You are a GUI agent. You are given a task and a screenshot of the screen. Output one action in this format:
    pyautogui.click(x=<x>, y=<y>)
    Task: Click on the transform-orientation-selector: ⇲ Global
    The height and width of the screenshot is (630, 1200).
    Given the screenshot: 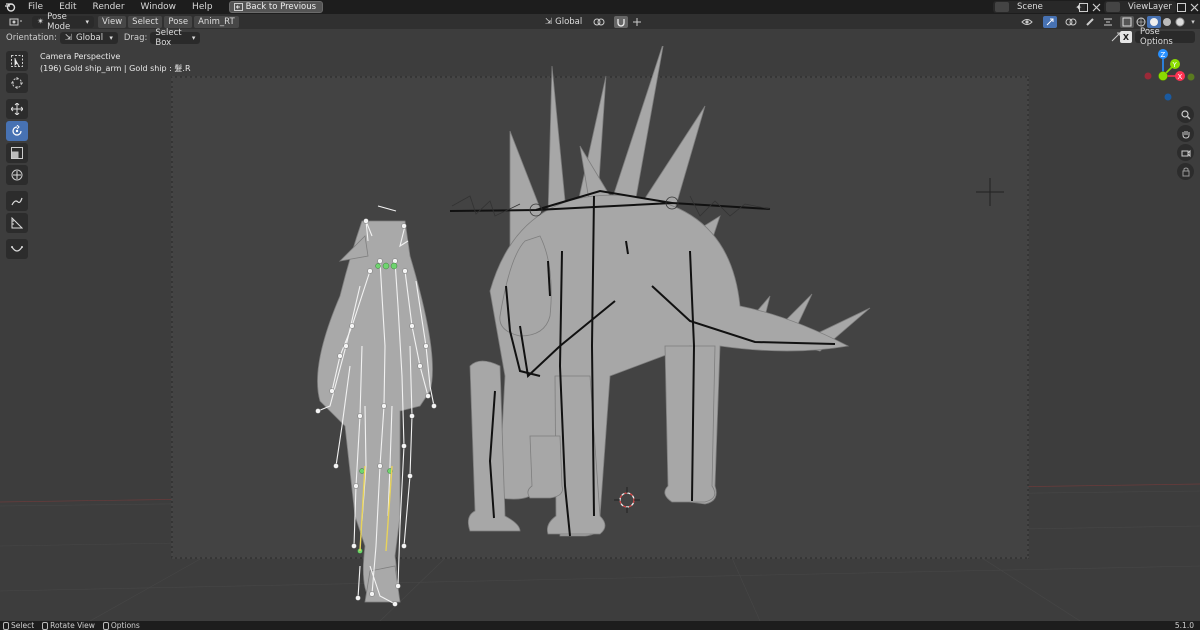 What is the action you would take?
    pyautogui.click(x=562, y=22)
    